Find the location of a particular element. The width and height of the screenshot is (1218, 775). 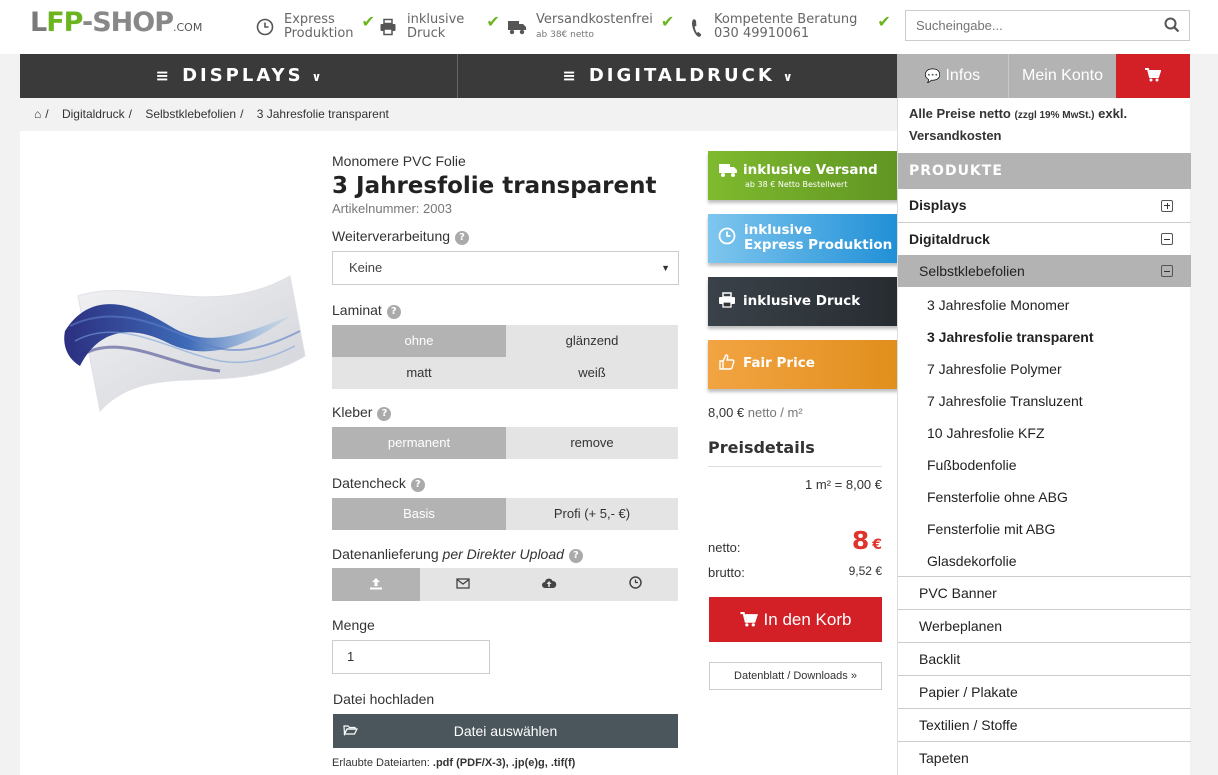

caret-down-icon: ▼ is located at coordinates (665, 268).